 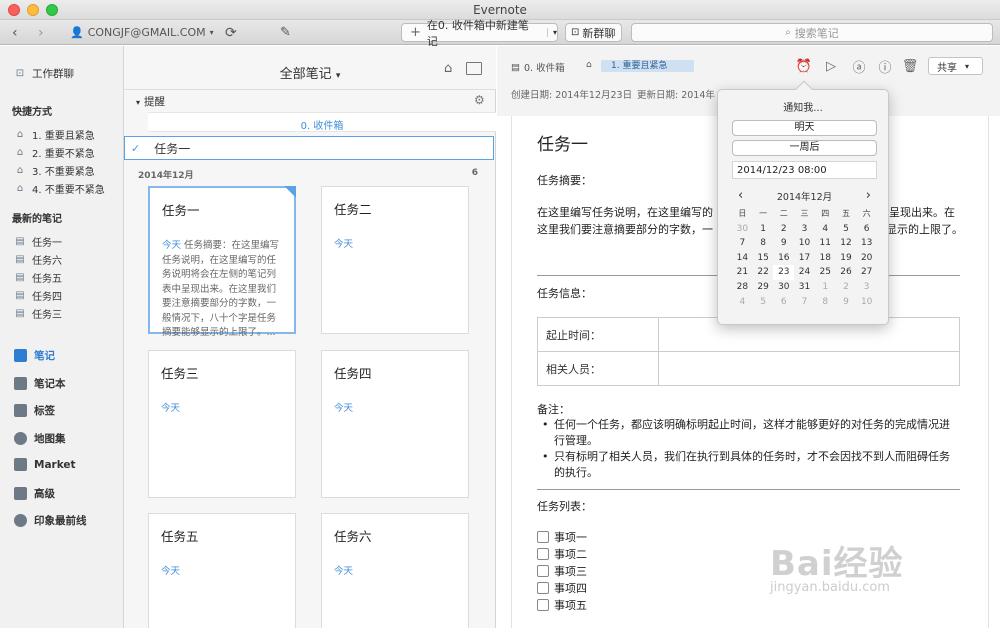 What do you see at coordinates (285, 32) in the screenshot?
I see `activity-icon: ✎` at bounding box center [285, 32].